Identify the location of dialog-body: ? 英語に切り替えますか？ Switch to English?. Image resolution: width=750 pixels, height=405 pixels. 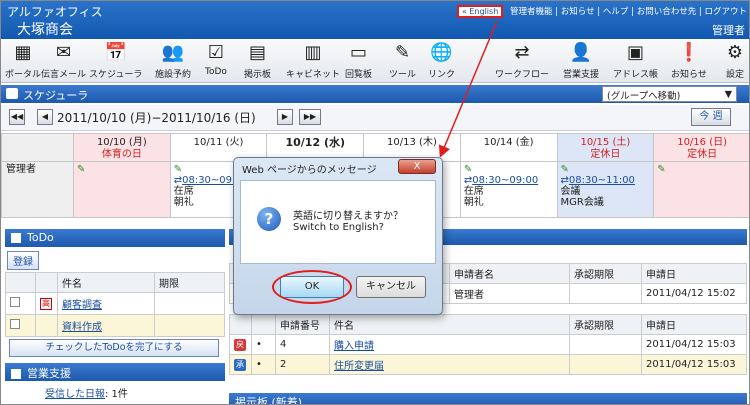
(338, 222).